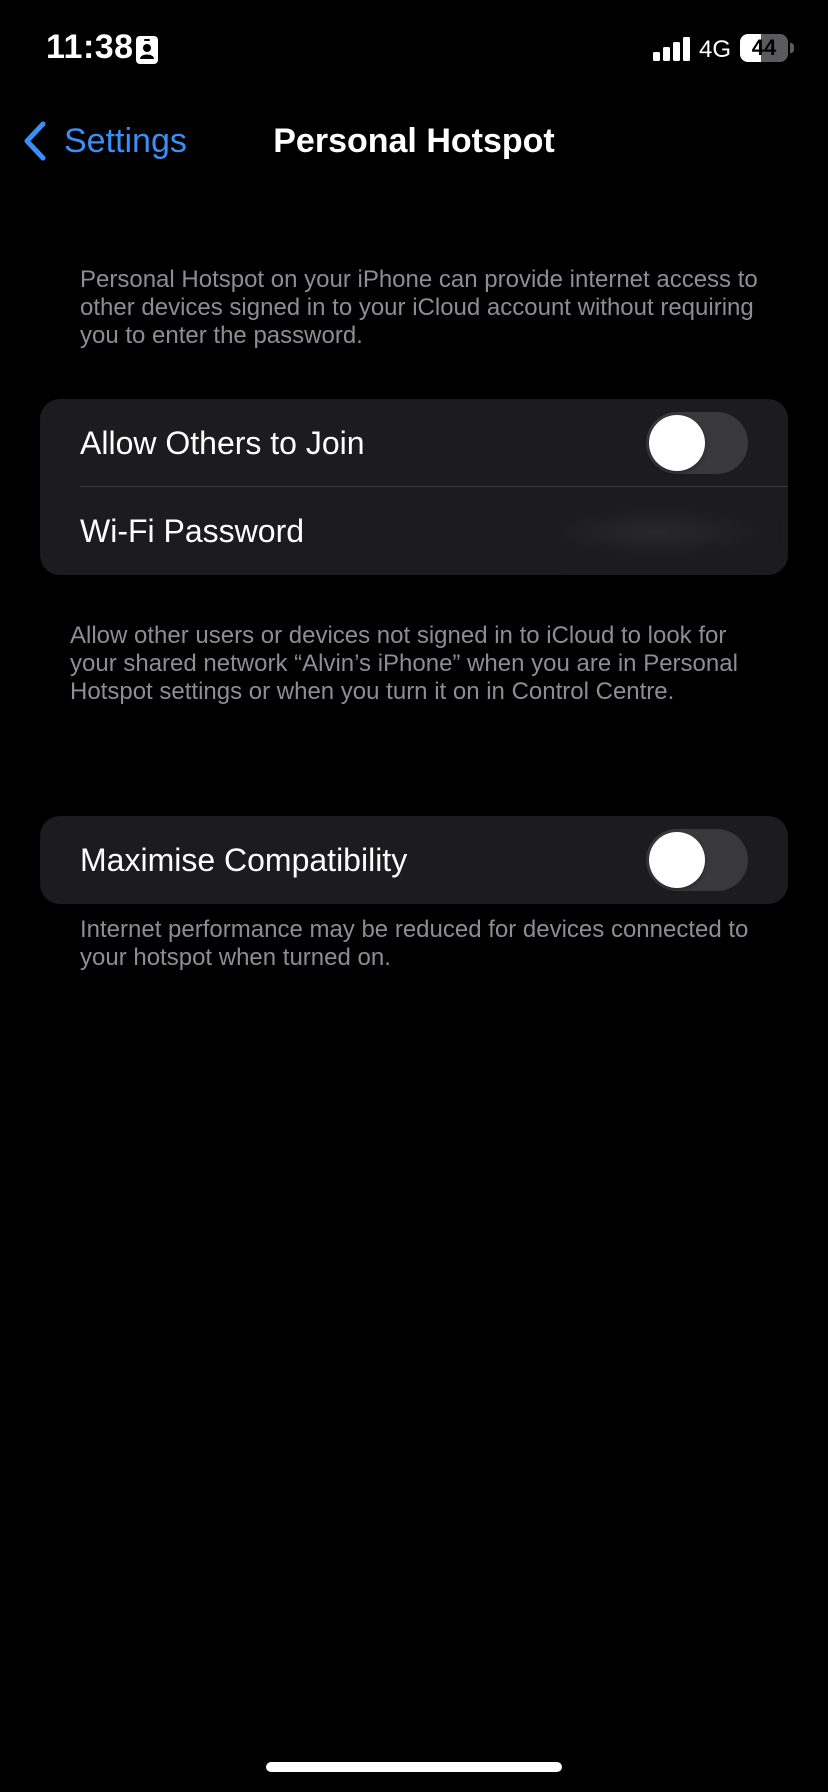 The image size is (828, 1792). I want to click on maximise-compatibility-label: Maximise Compatibility, so click(244, 860).